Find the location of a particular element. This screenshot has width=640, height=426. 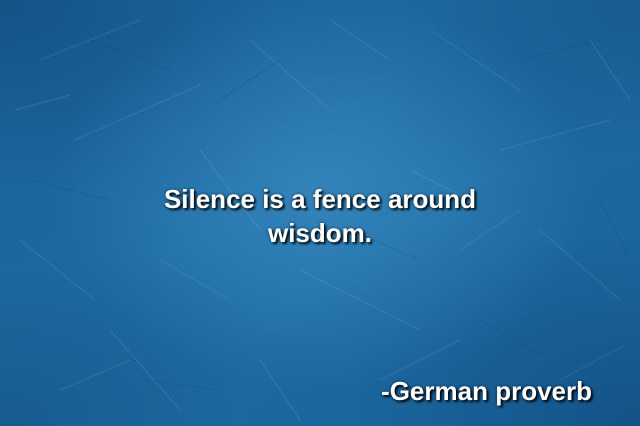

quote-text: Silence is a fence around wisdom. is located at coordinates (320, 216).